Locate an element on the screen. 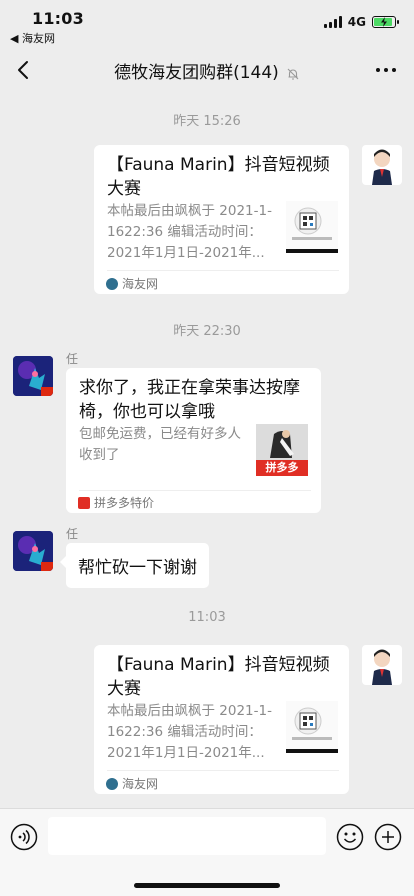  card-source-label: 拼多多特价 is located at coordinates (124, 503).